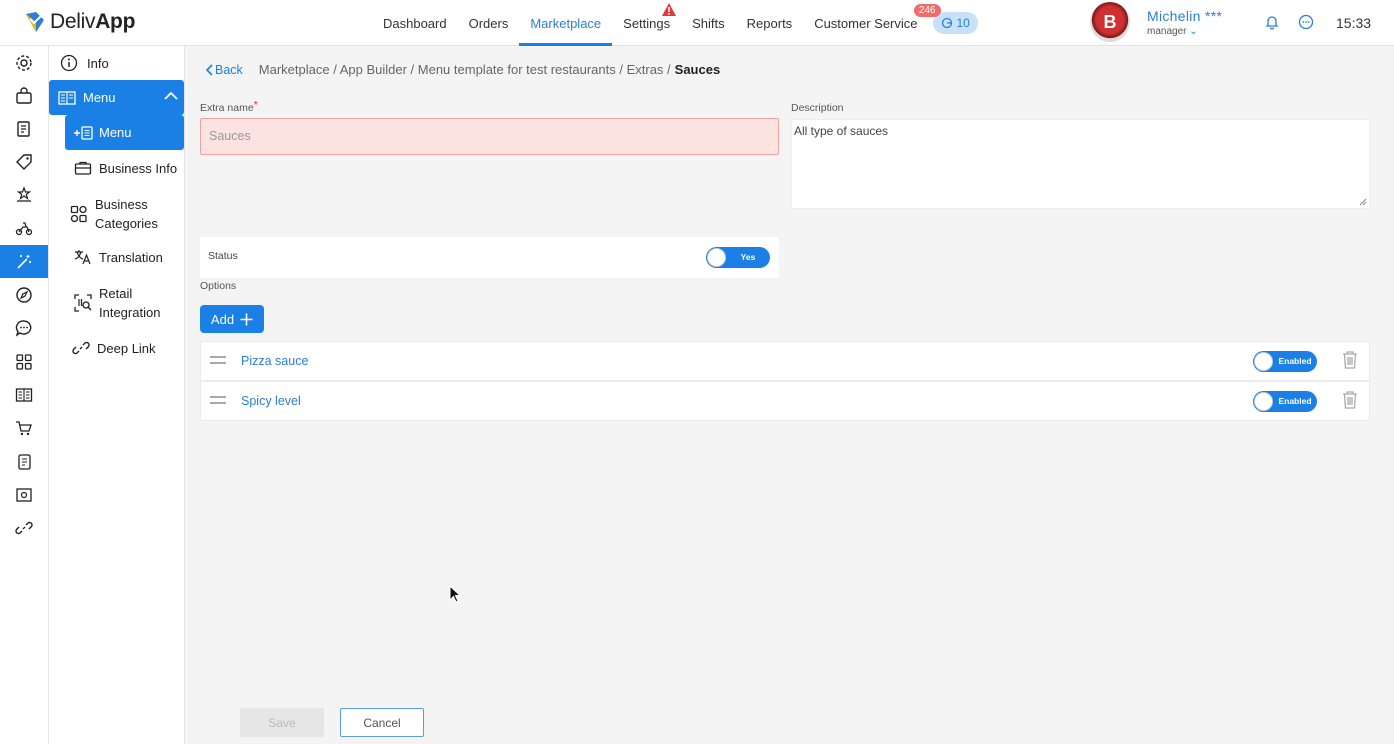 This screenshot has height=744, width=1394. Describe the element at coordinates (24, 62) in the screenshot. I see `rail-settings` at that location.